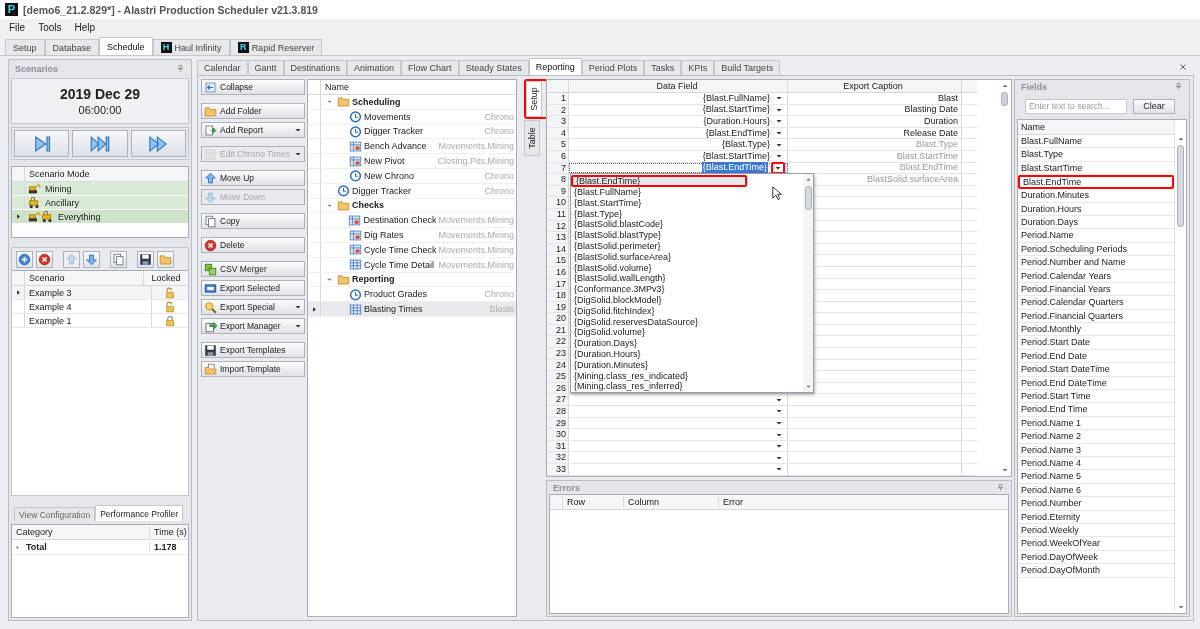 Image resolution: width=1200 pixels, height=629 pixels. Describe the element at coordinates (1096, 303) in the screenshot. I see `field-item: Period.Calendar Quarters` at that location.